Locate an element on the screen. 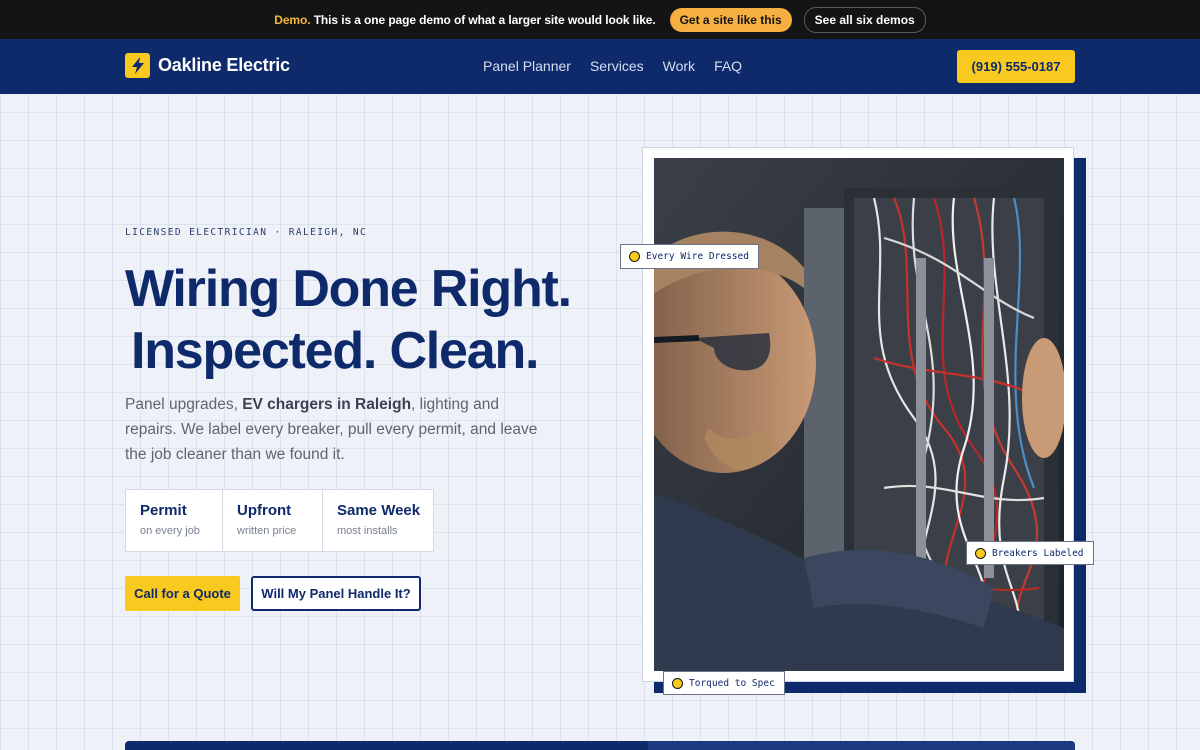  tag-label: Torqued to Spec is located at coordinates (732, 683).